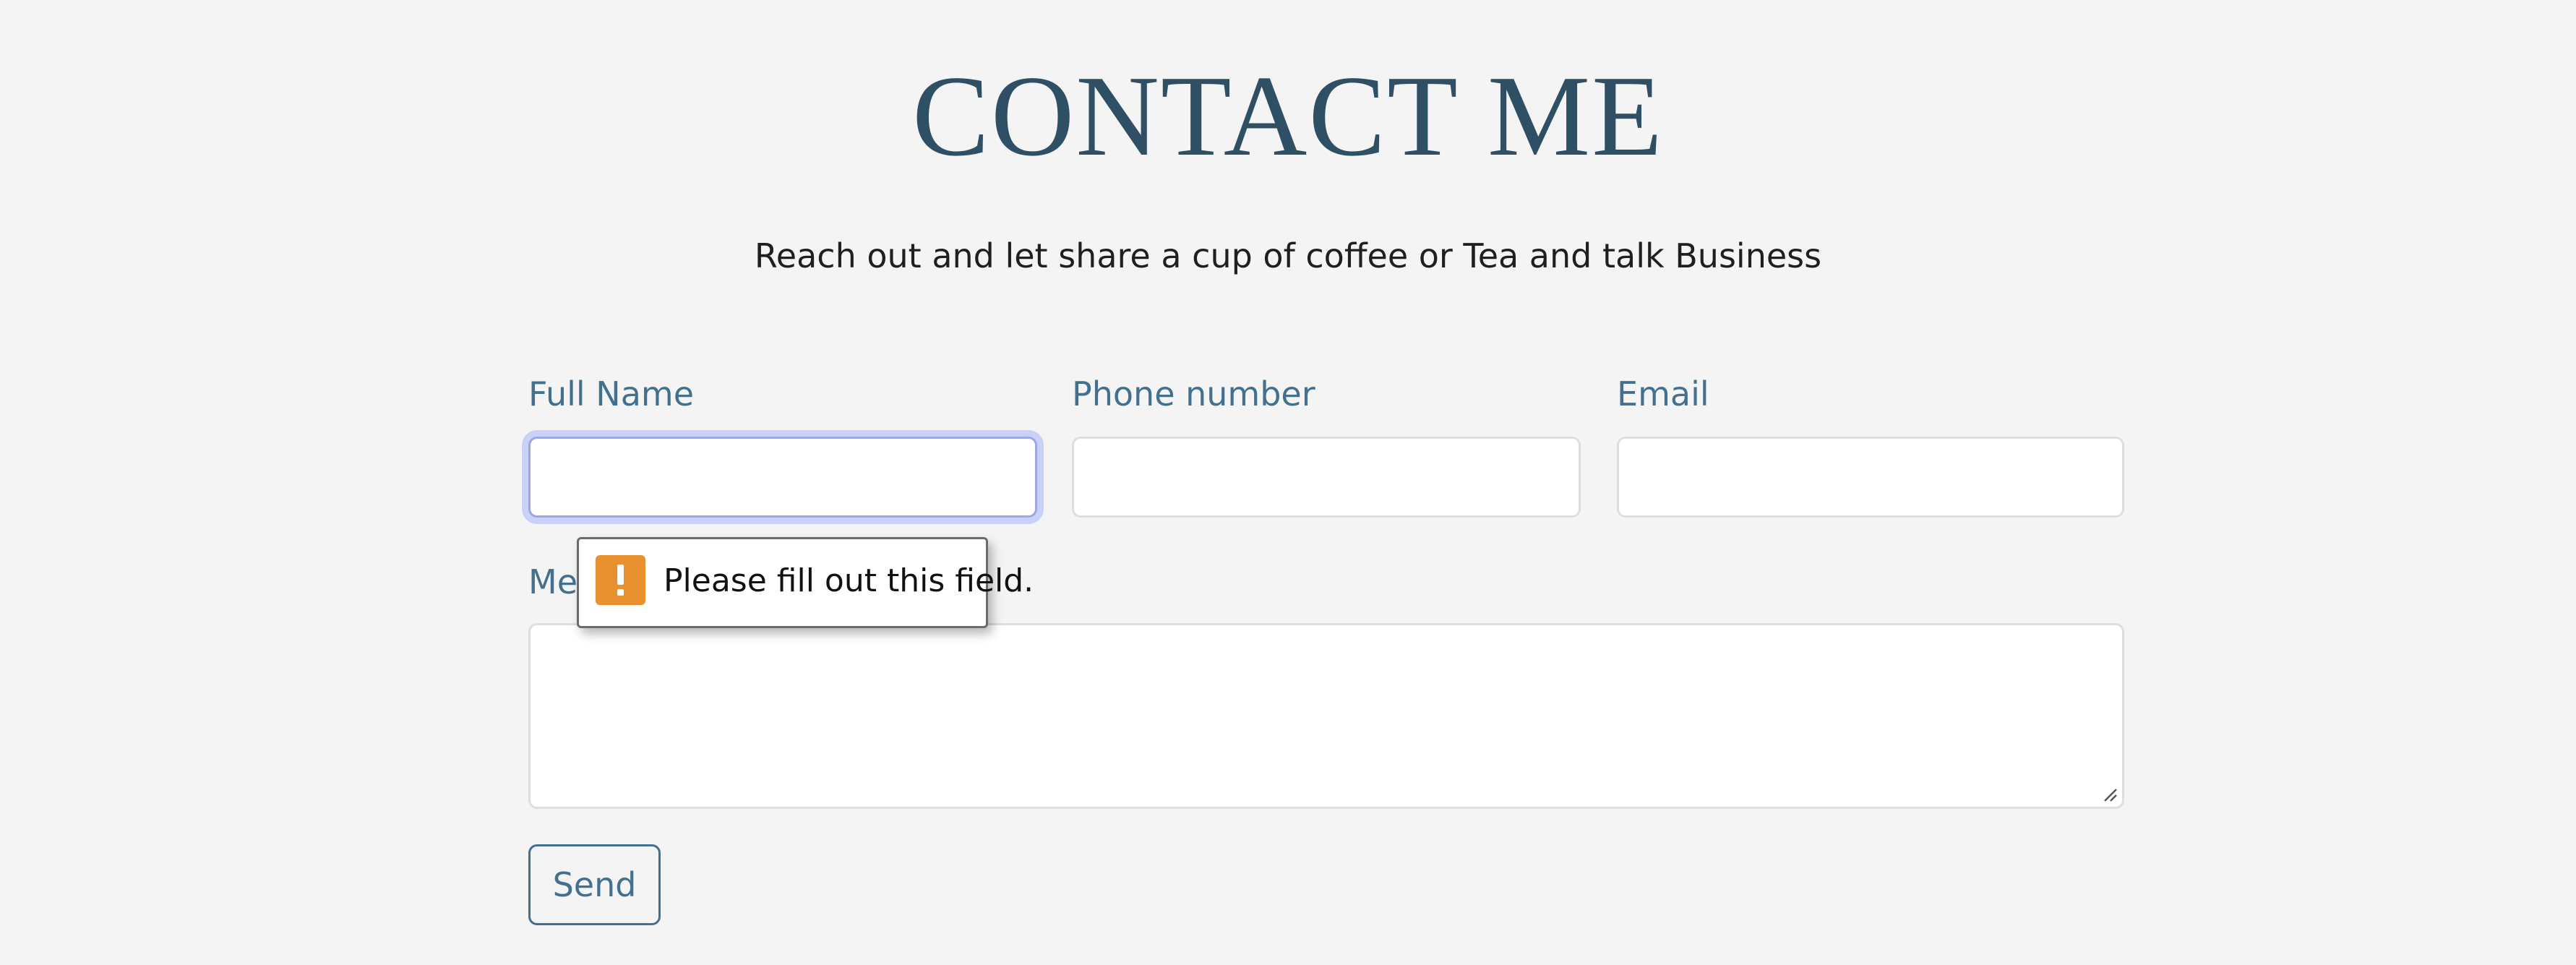 Image resolution: width=2576 pixels, height=965 pixels. What do you see at coordinates (2110, 794) in the screenshot?
I see `resize-handle-icon` at bounding box center [2110, 794].